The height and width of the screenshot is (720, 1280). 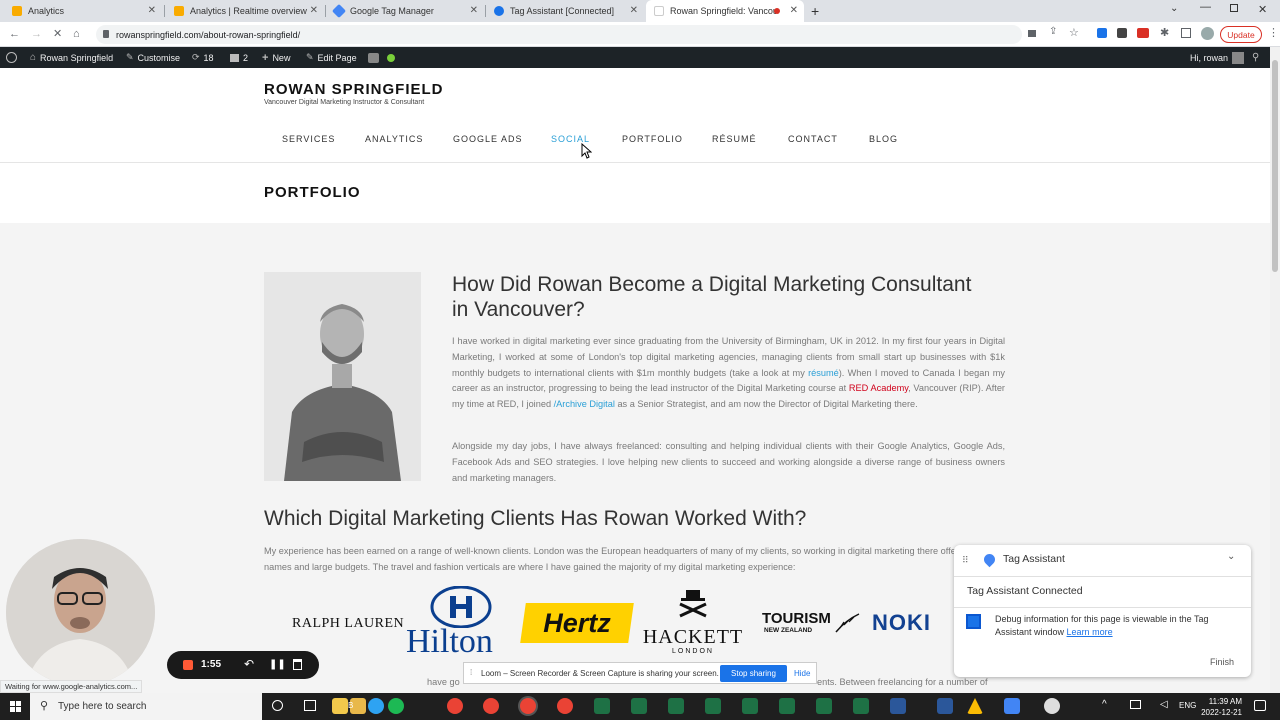 What do you see at coordinates (394, 139) in the screenshot?
I see `nav-item-analytics: ANALYTICS` at bounding box center [394, 139].